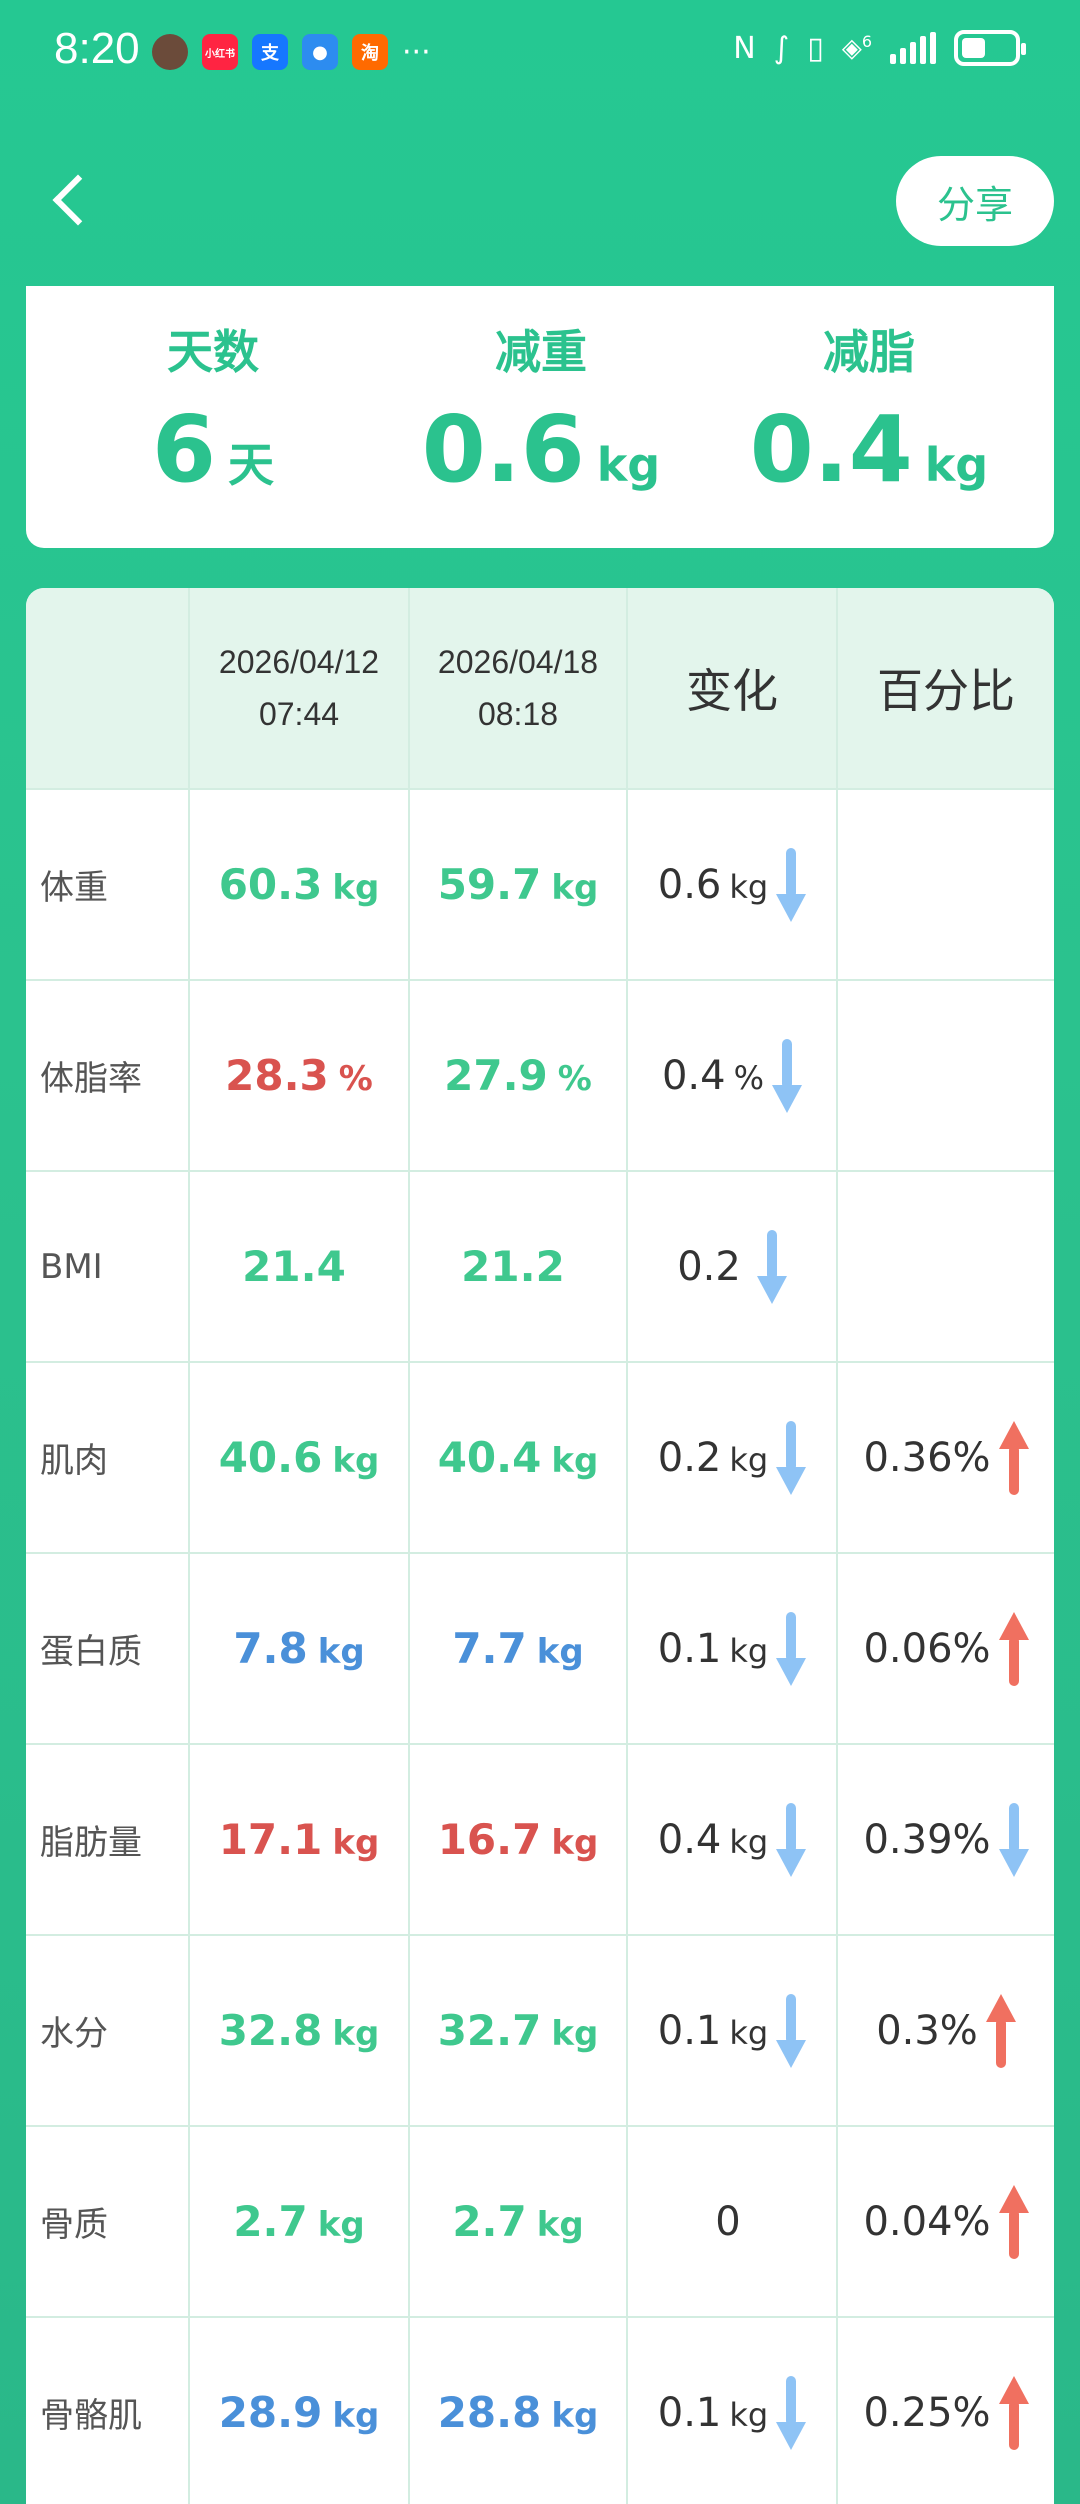 The width and height of the screenshot is (1080, 2504). What do you see at coordinates (866, 42) in the screenshot?
I see `network-type: 6` at bounding box center [866, 42].